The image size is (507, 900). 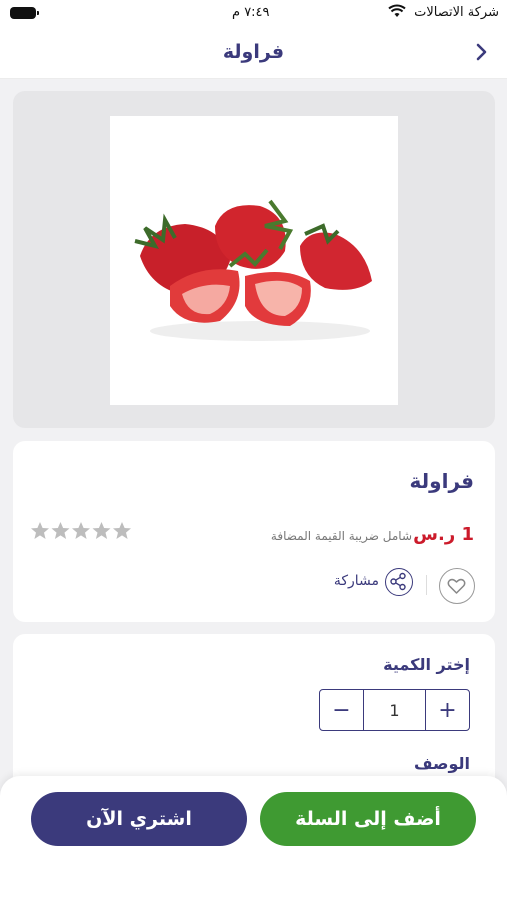 I want to click on quantity-stepper: − 1 +, so click(x=394, y=710).